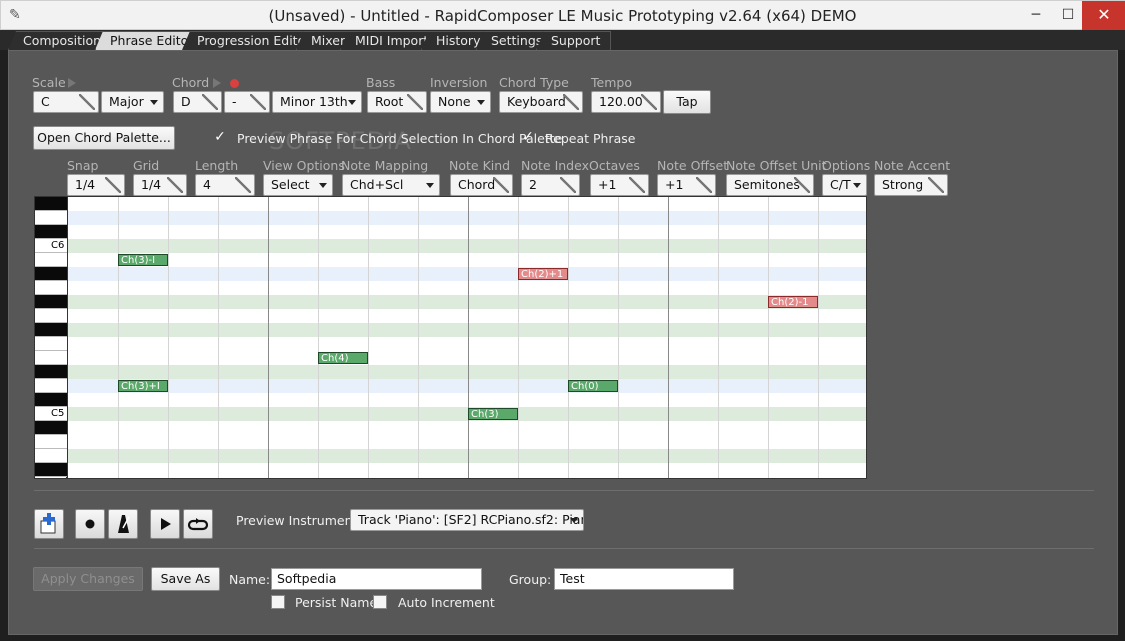 The width and height of the screenshot is (1125, 641). What do you see at coordinates (614, 165) in the screenshot?
I see `octaves-label: Octaves` at bounding box center [614, 165].